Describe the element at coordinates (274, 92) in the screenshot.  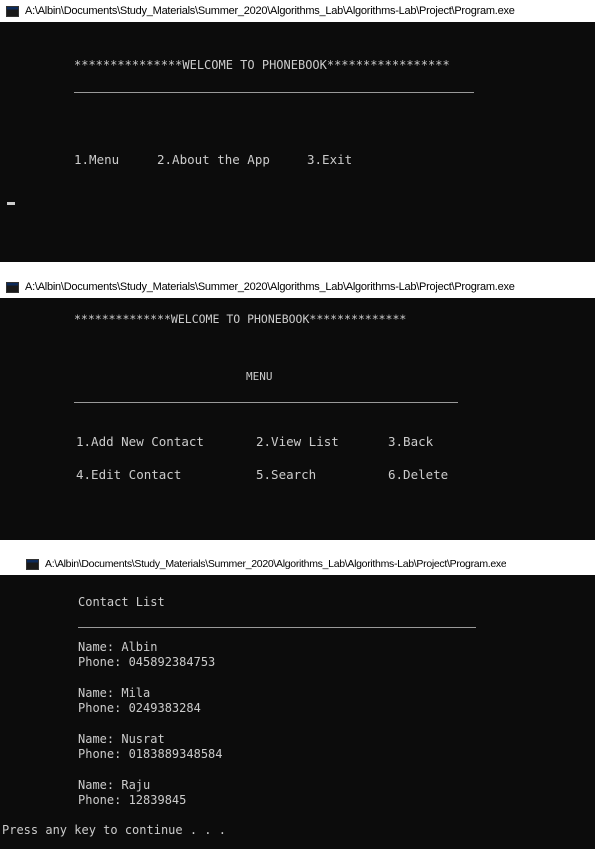
I see `banner-underline` at that location.